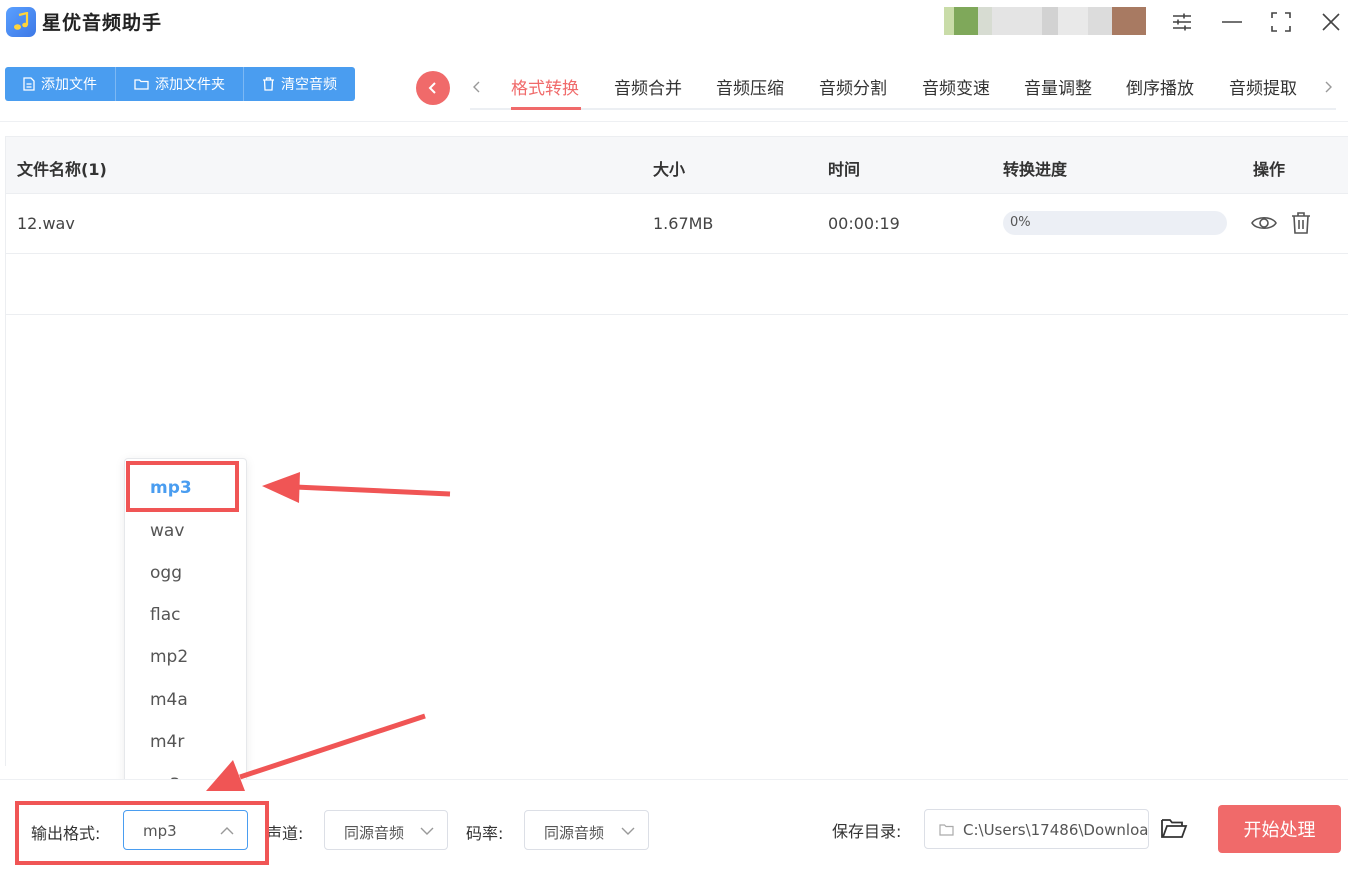 The width and height of the screenshot is (1348, 879). Describe the element at coordinates (66, 833) in the screenshot. I see `output-format-label: 输出格式:` at that location.